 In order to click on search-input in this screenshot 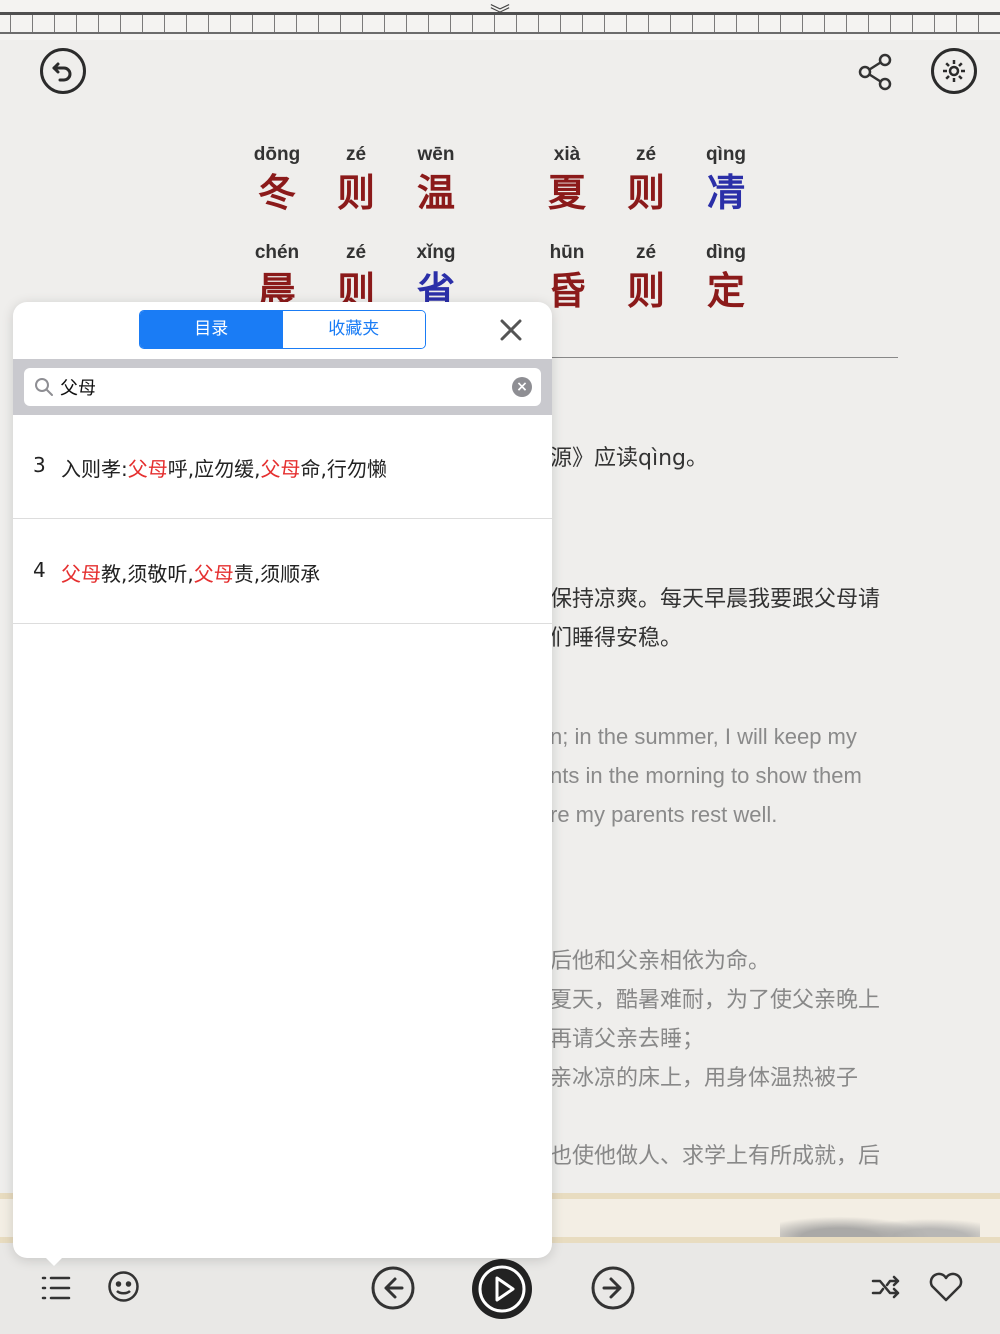, I will do `click(280, 387)`.